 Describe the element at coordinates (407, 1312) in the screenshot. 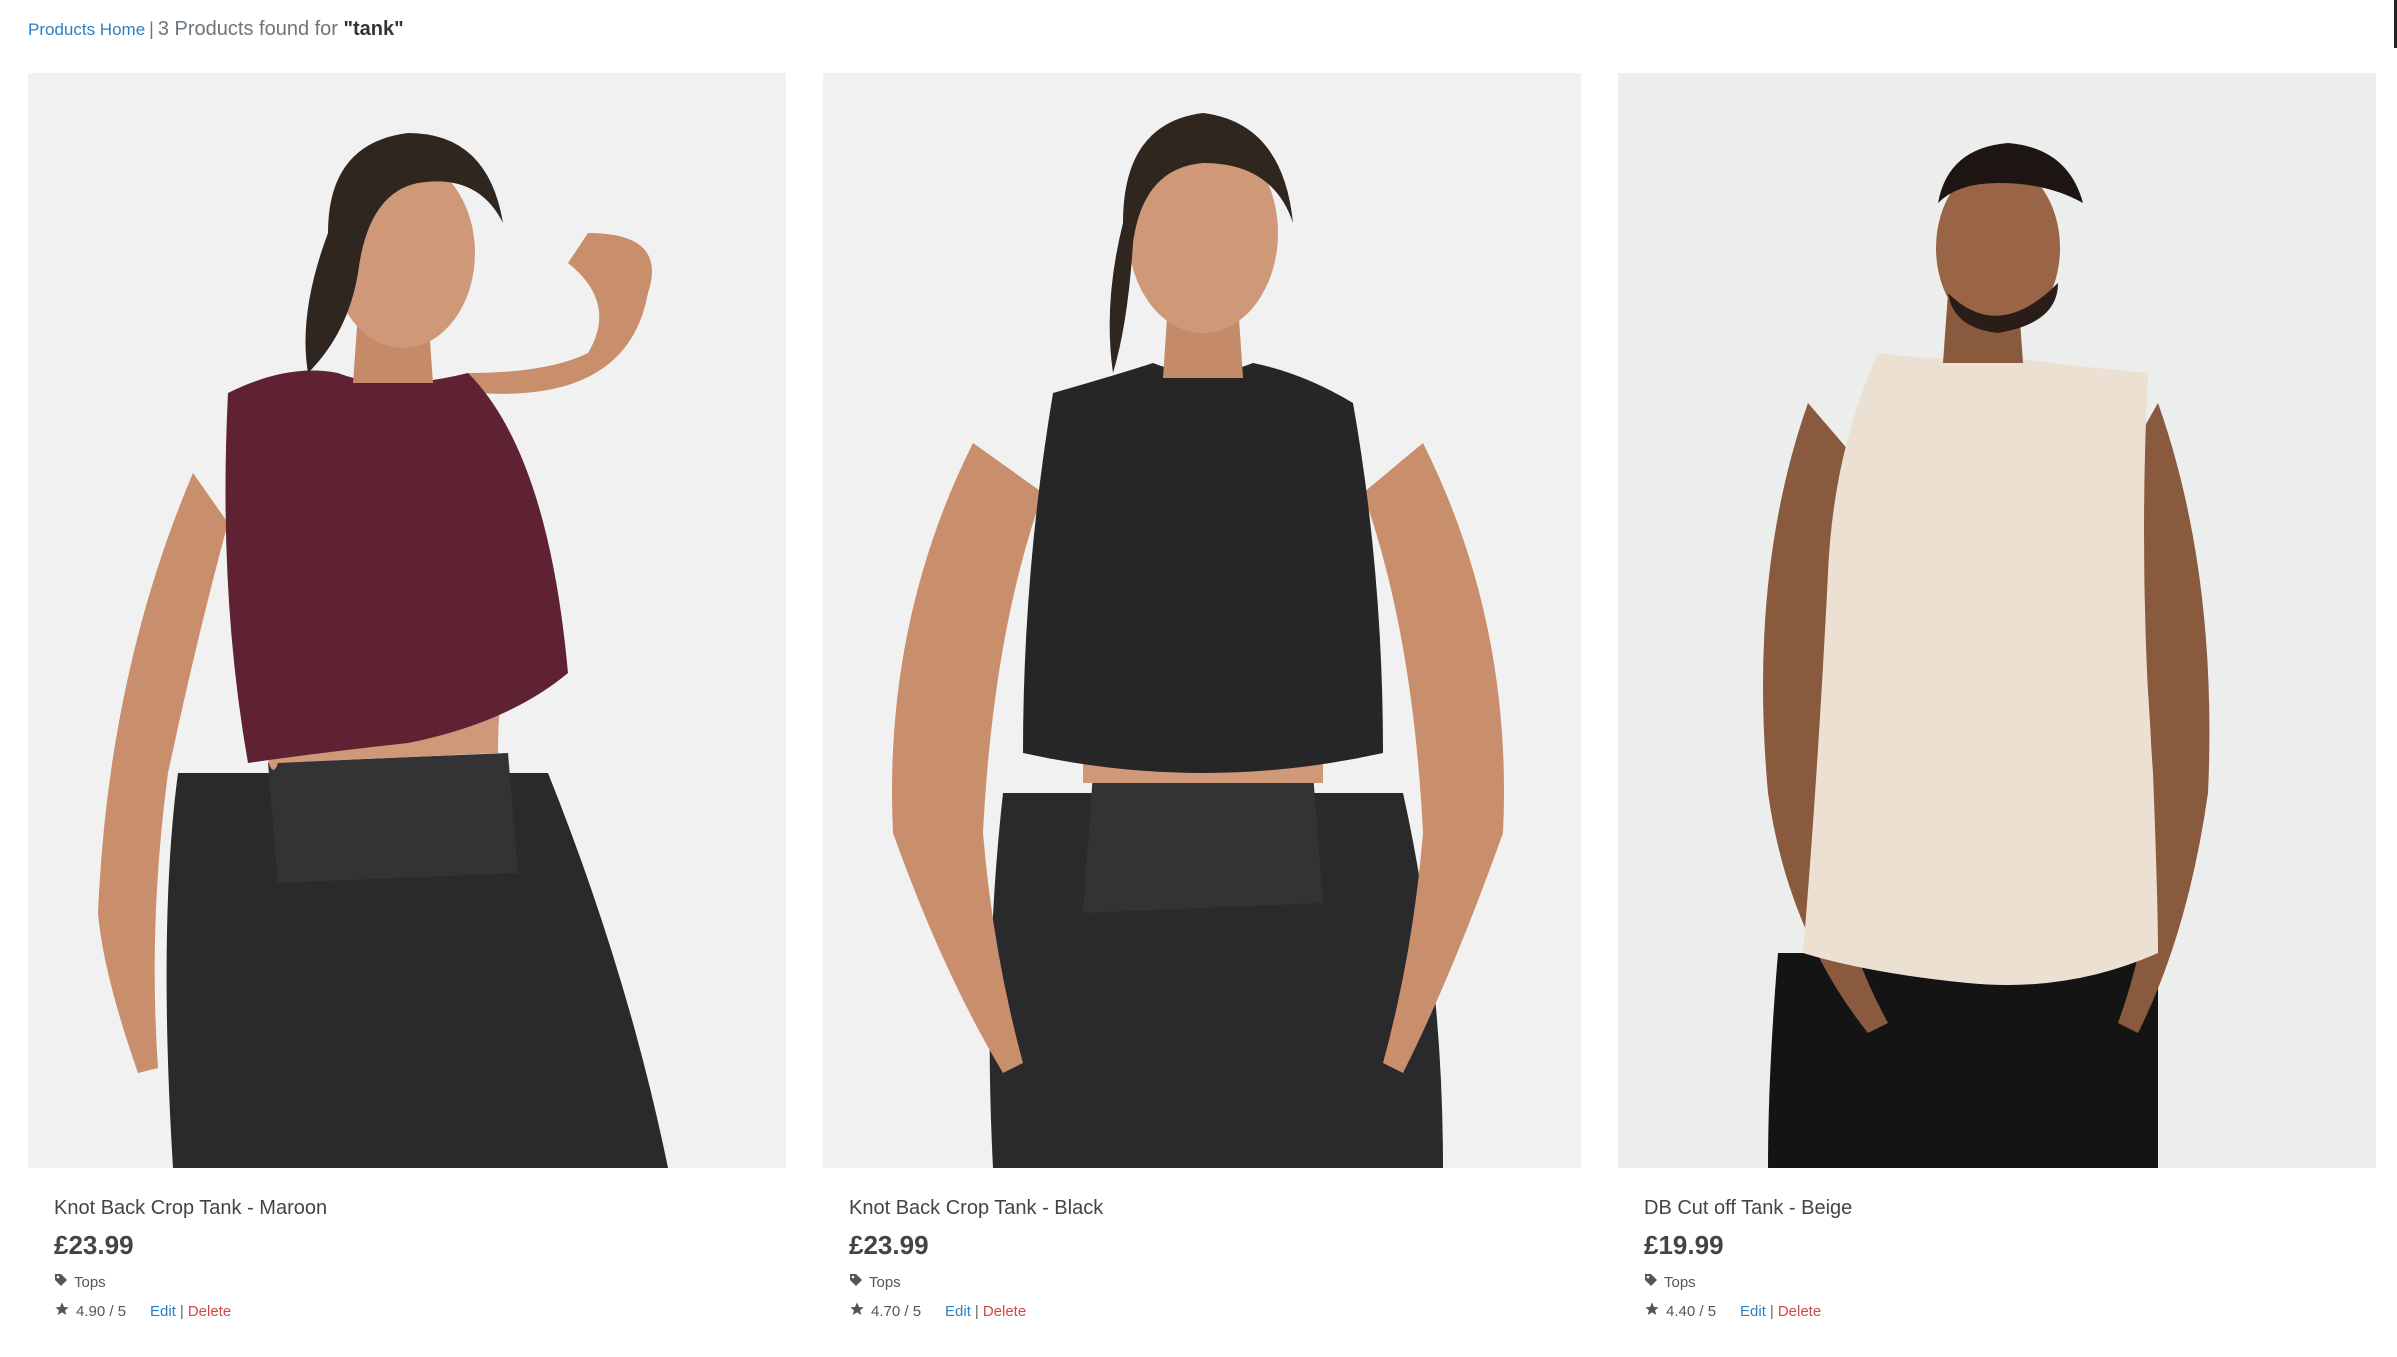

I see `product-meta: 4.90 / 5 Edit | Delete` at that location.